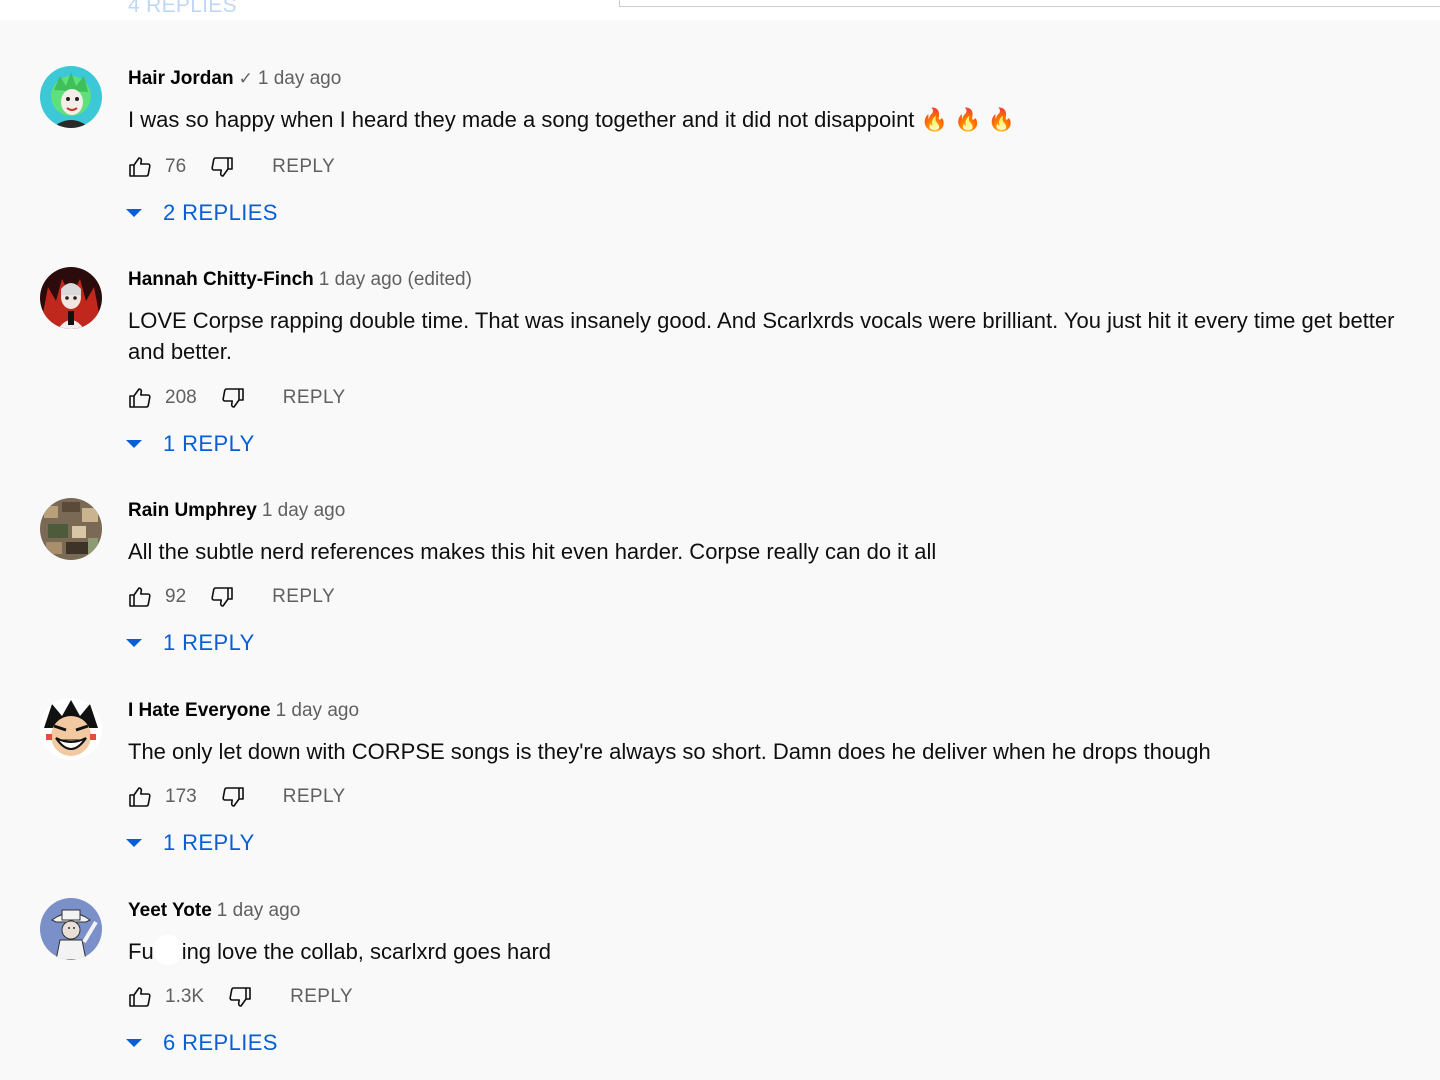 The width and height of the screenshot is (1440, 1080). What do you see at coordinates (221, 279) in the screenshot?
I see `author-name: Hannah Chitty-Finch` at bounding box center [221, 279].